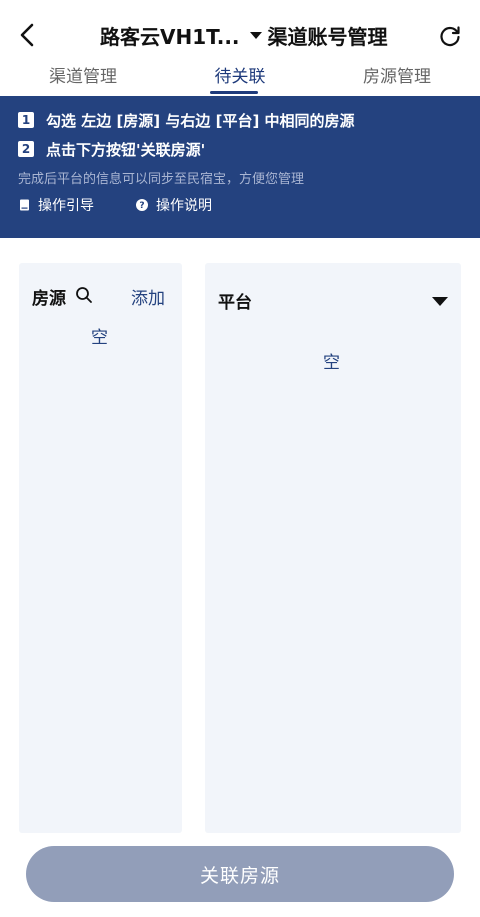 The height and width of the screenshot is (917, 480). I want to click on chevron-left-icon, so click(27, 35).